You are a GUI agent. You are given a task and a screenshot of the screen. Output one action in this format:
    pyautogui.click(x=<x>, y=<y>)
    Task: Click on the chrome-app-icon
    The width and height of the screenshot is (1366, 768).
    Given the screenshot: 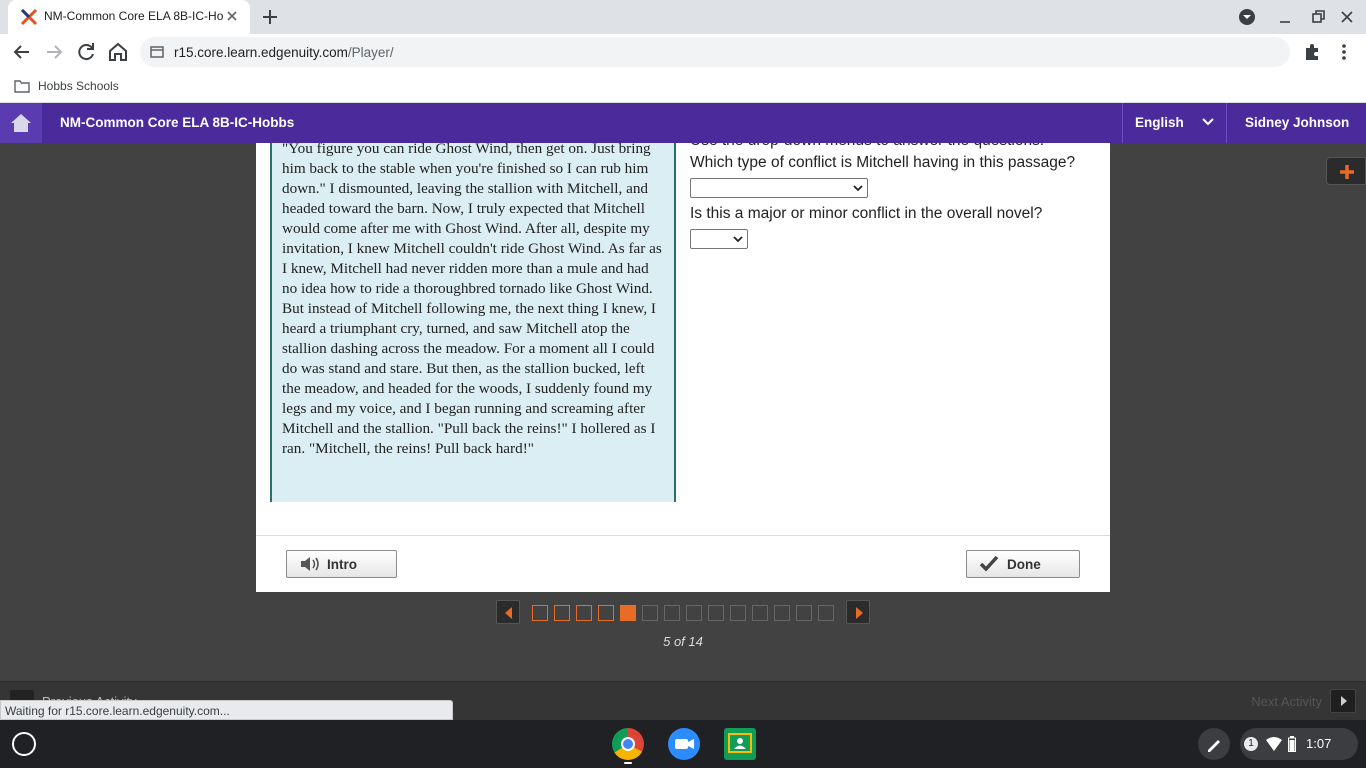 What is the action you would take?
    pyautogui.click(x=628, y=744)
    